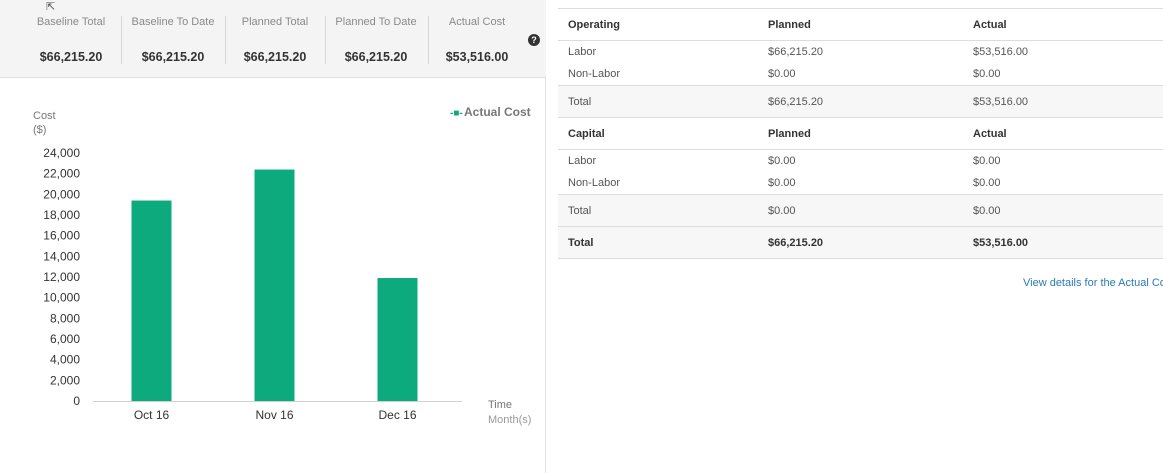  What do you see at coordinates (509, 420) in the screenshot?
I see `x-axis-unit-label: Month(s)` at bounding box center [509, 420].